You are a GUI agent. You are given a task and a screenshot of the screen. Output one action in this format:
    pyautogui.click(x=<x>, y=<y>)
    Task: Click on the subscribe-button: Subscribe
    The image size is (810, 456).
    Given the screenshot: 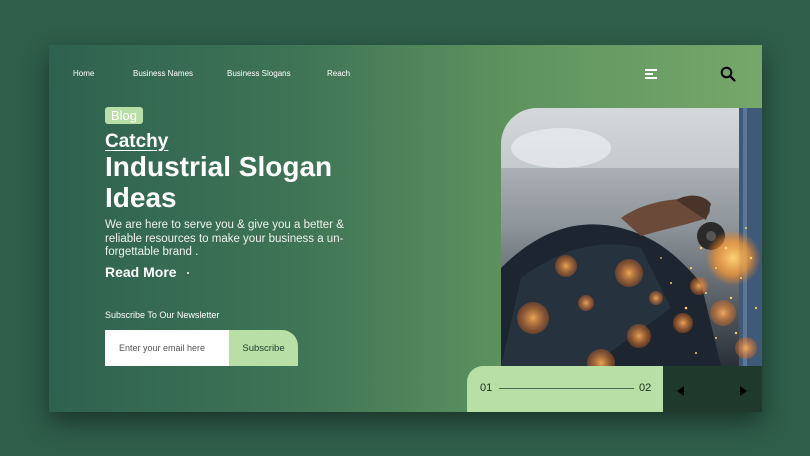 What is the action you would take?
    pyautogui.click(x=263, y=348)
    